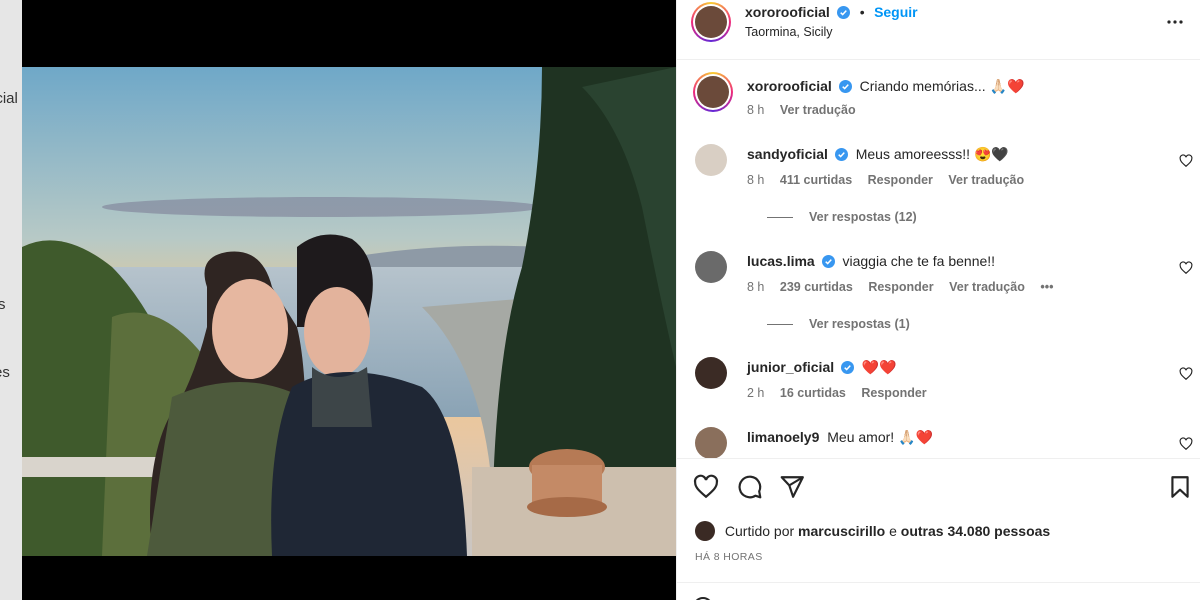 This screenshot has width=1200, height=600. What do you see at coordinates (1180, 487) in the screenshot?
I see `bookmark-icon` at bounding box center [1180, 487].